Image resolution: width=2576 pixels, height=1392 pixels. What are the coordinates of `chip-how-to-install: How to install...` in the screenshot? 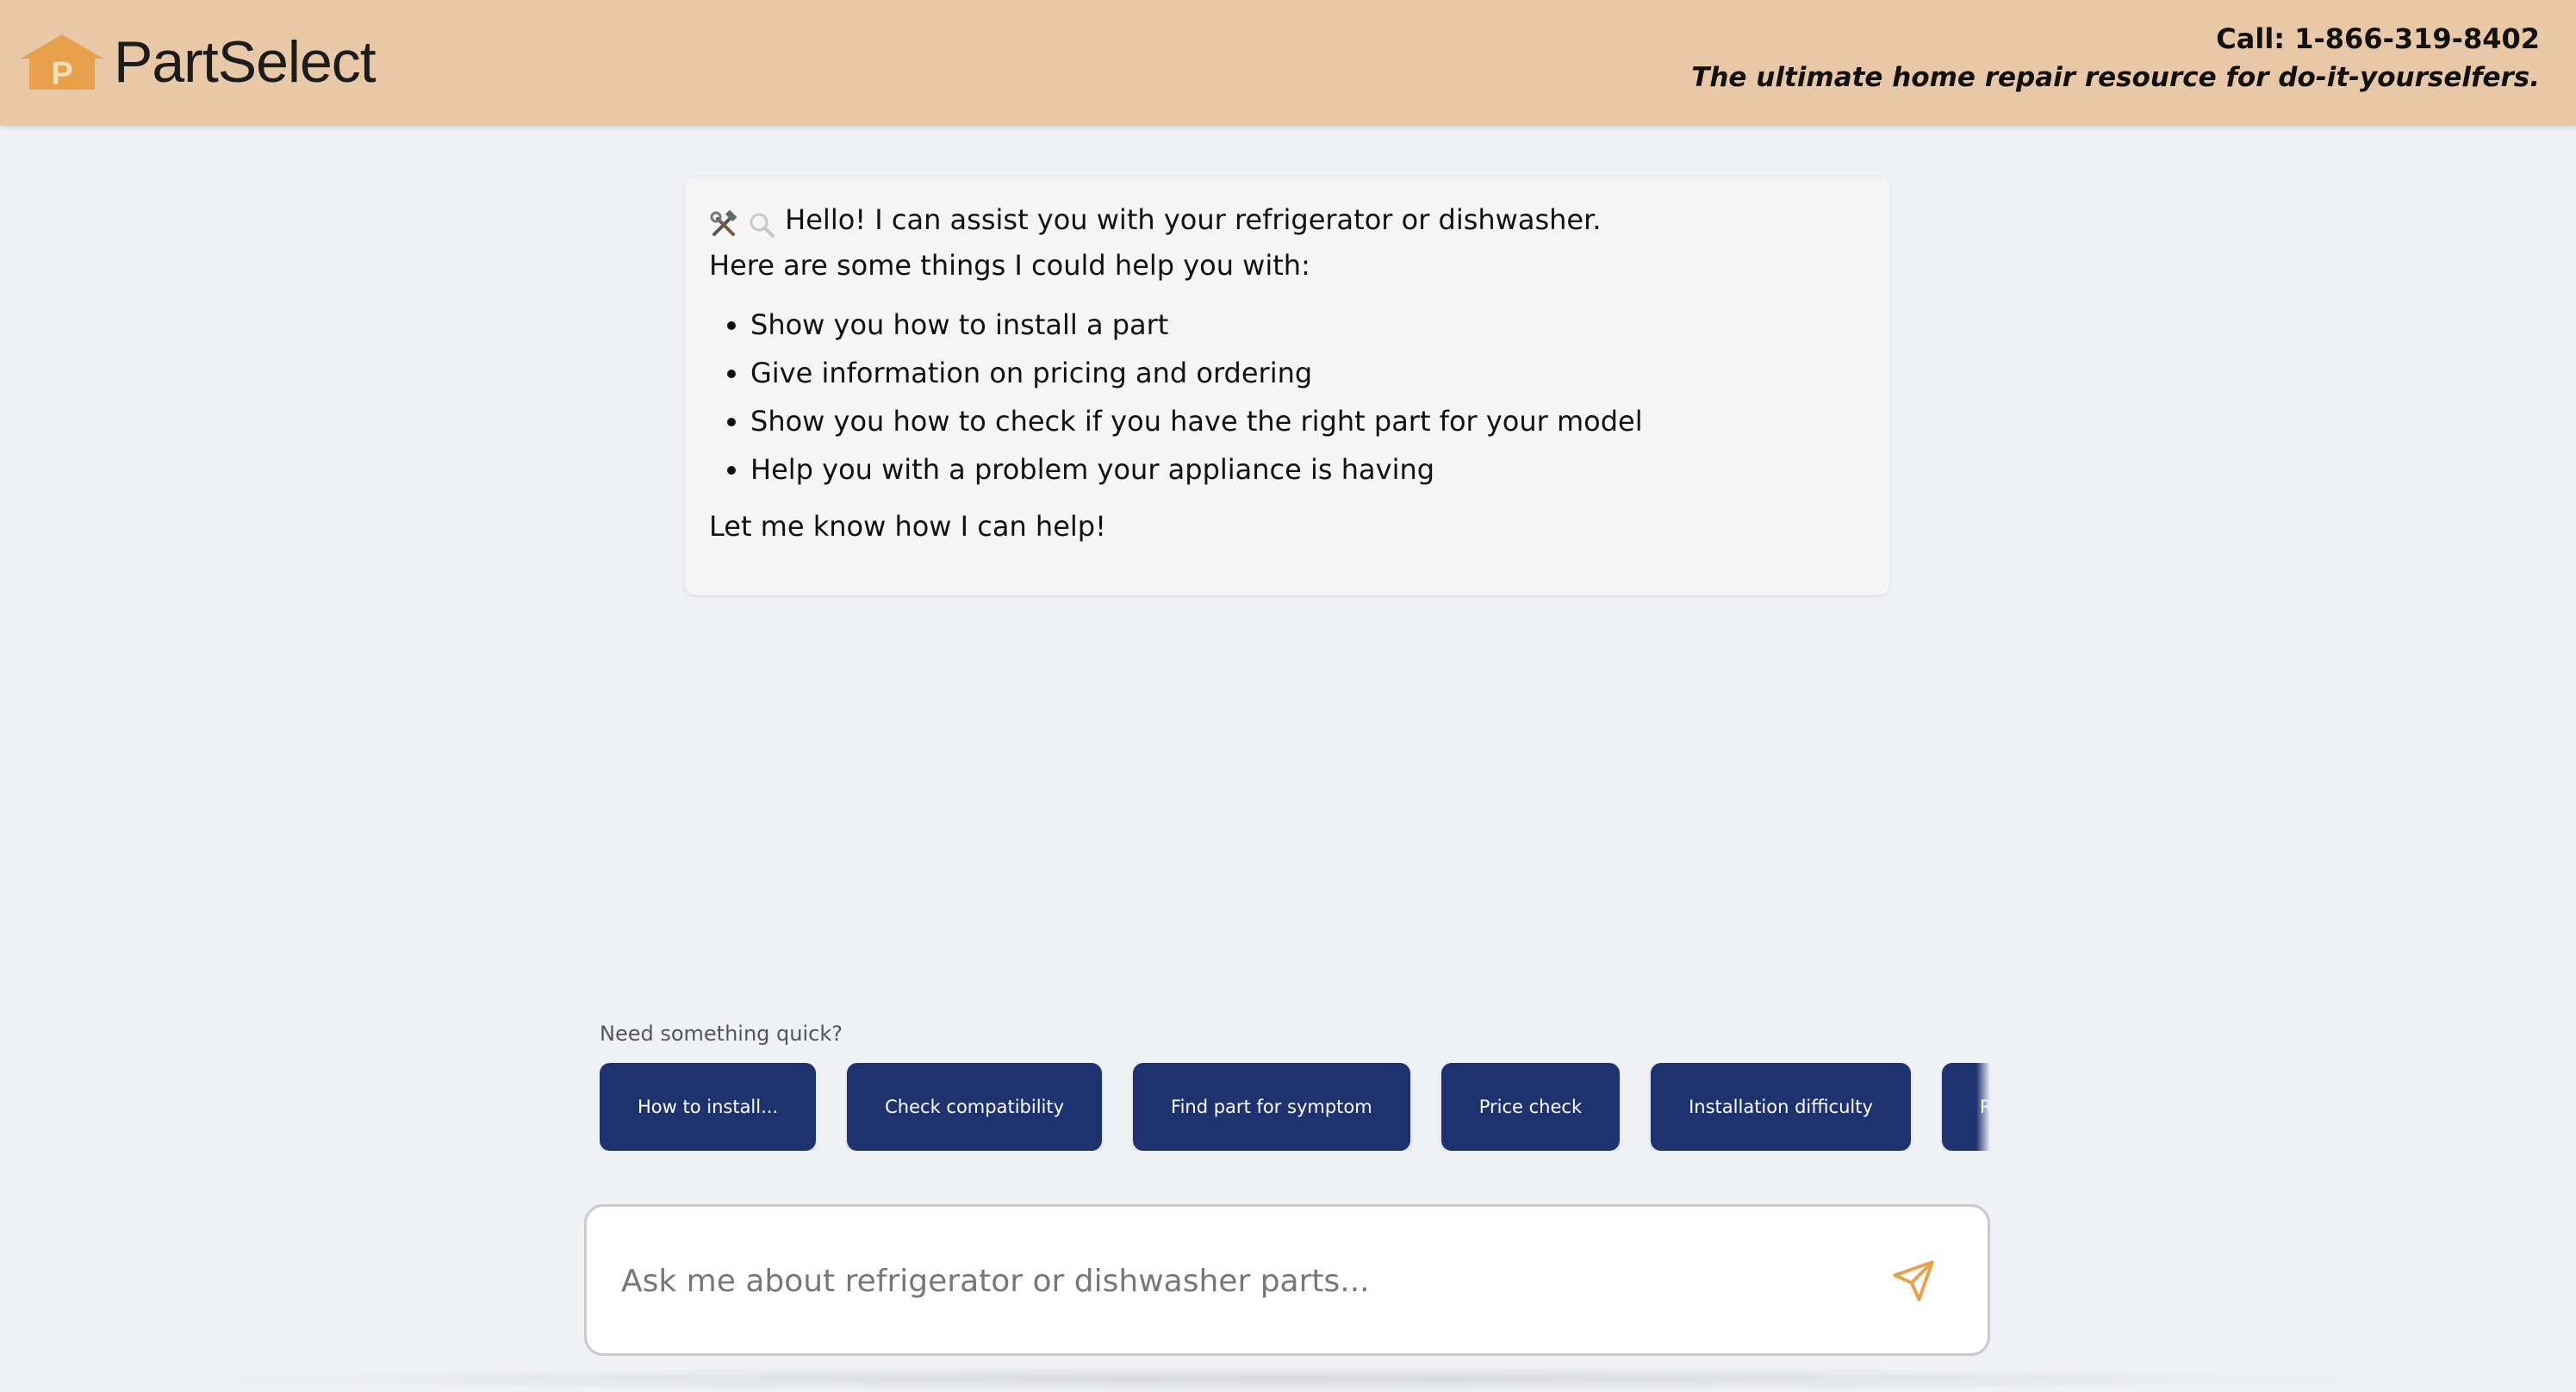 It's located at (708, 1107).